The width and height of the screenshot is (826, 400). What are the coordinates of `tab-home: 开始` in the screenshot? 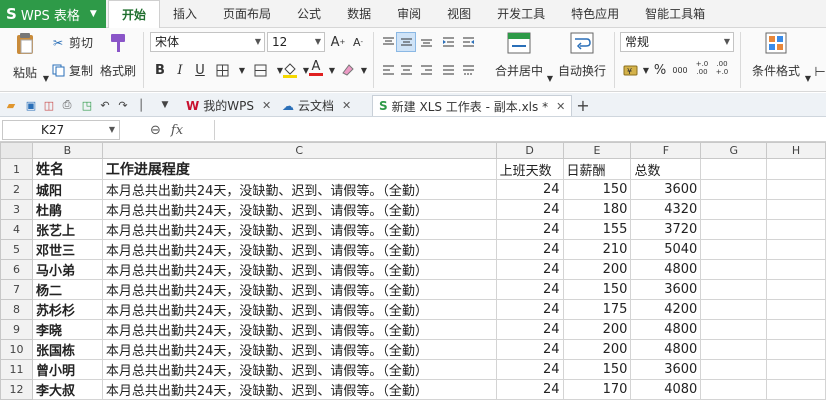 It's located at (134, 14).